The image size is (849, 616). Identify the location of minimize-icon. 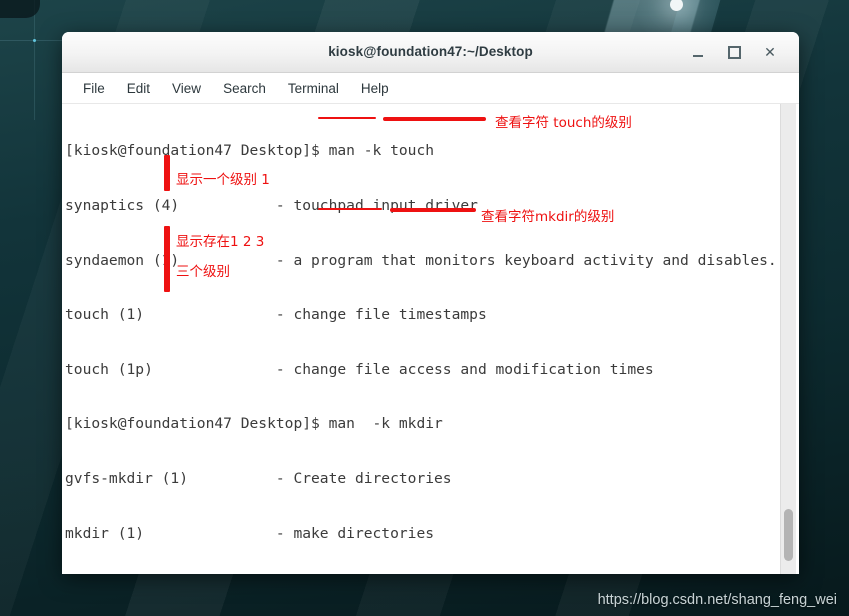
(698, 56).